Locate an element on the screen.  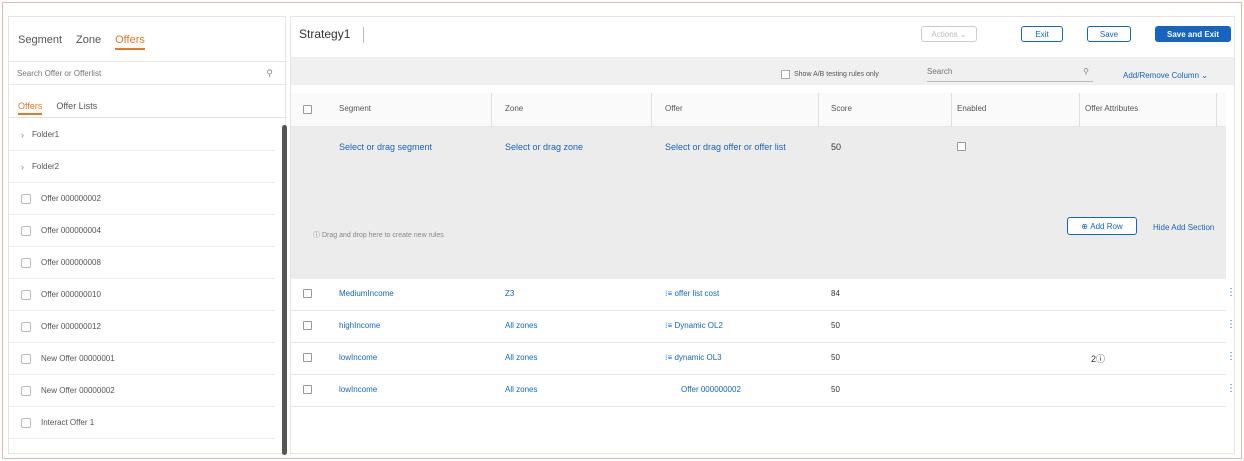
rule-offer: Offer 000000002 is located at coordinates (711, 389).